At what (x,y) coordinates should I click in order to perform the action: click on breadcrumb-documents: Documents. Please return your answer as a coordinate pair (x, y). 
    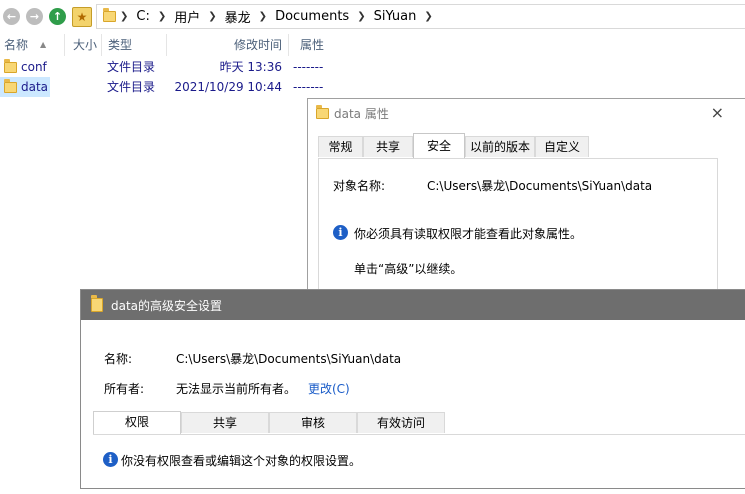
    Looking at the image, I should click on (312, 16).